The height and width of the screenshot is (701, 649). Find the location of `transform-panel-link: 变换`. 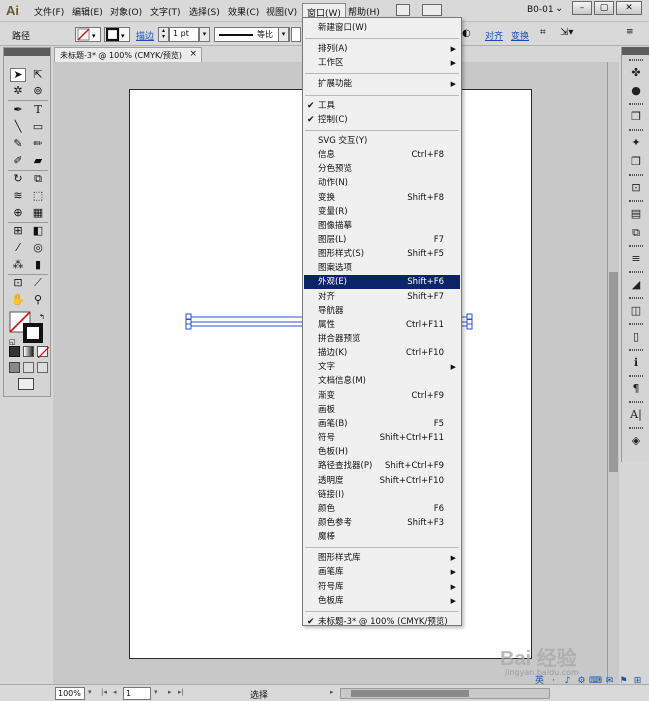

transform-panel-link: 变换 is located at coordinates (520, 35).